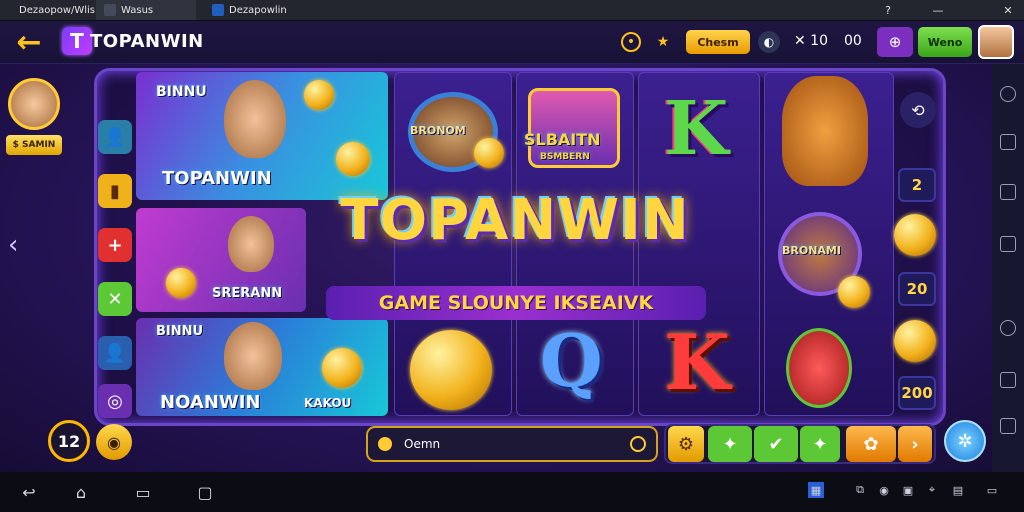  I want to click on tab-2: Wasus, so click(146, 10).